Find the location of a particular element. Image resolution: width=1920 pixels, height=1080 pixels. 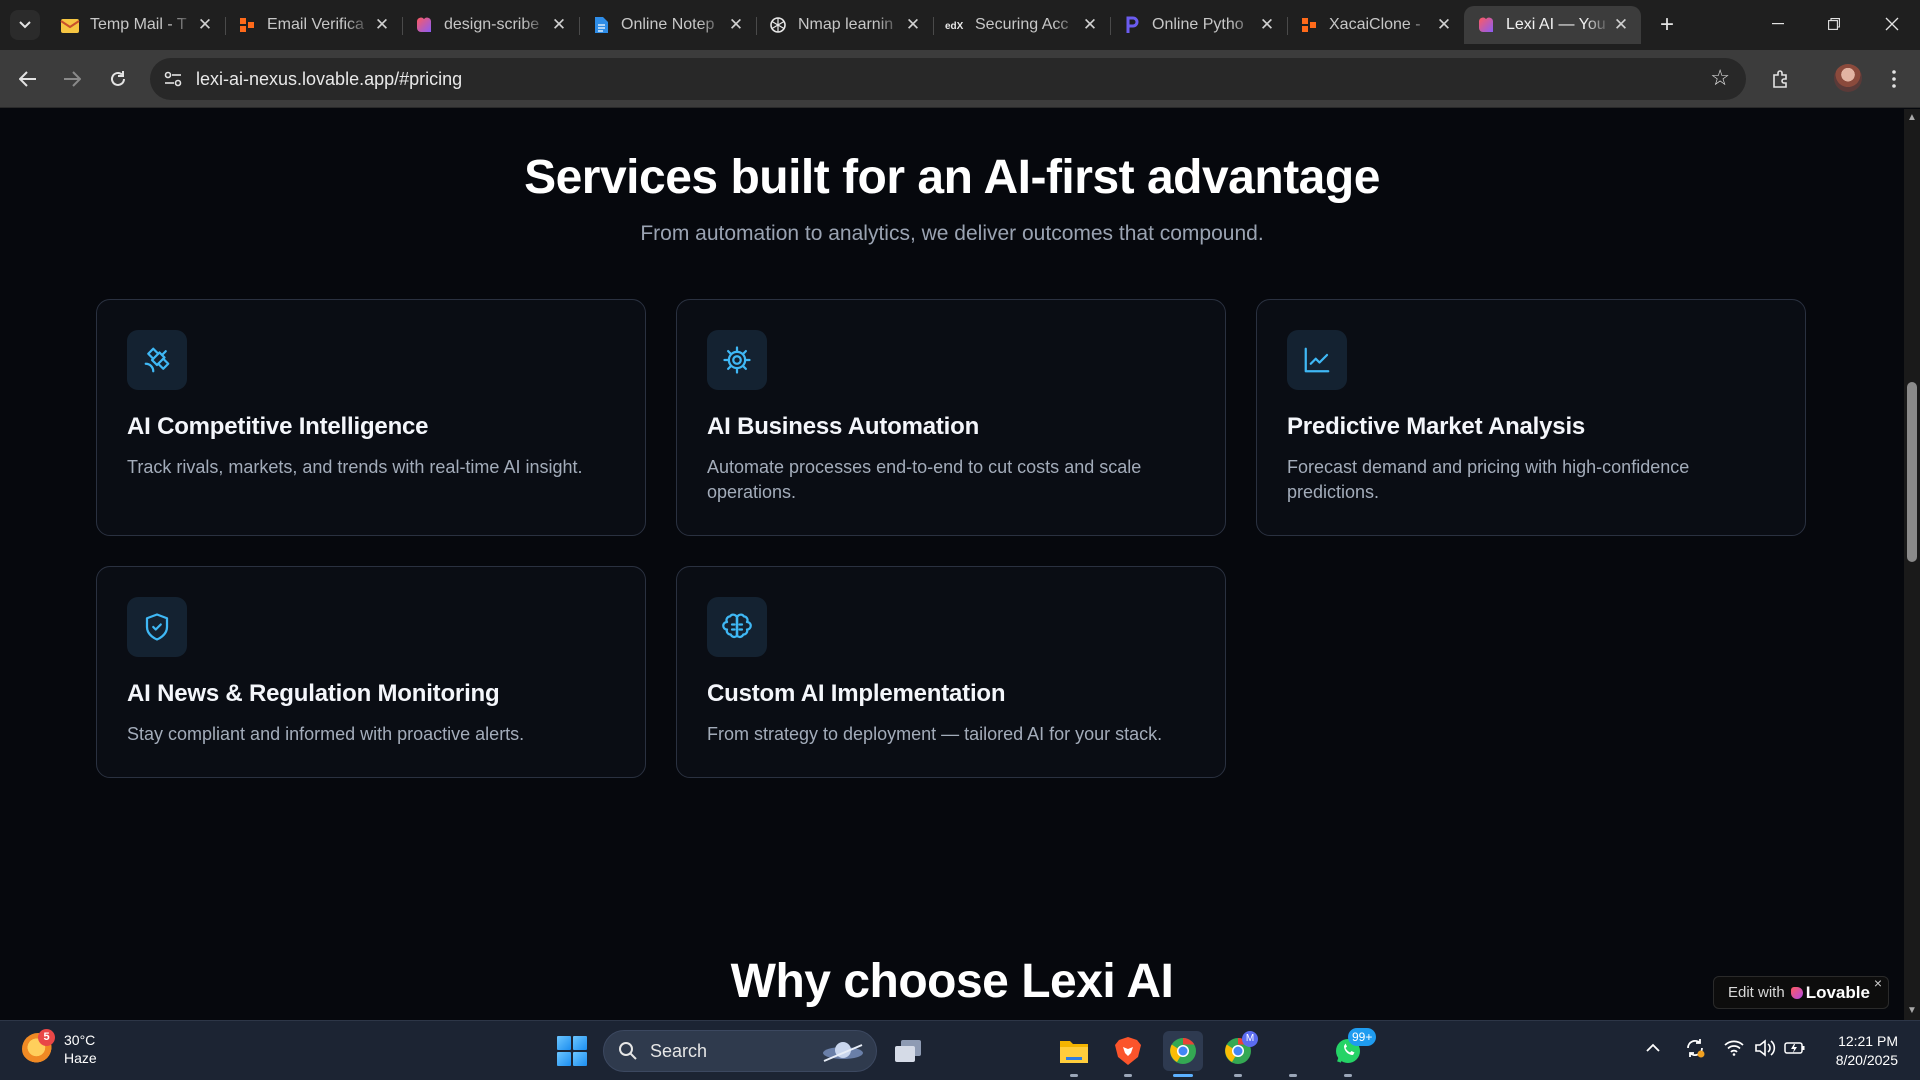

weather-sun-haze-icon: 5 is located at coordinates (38, 1047).